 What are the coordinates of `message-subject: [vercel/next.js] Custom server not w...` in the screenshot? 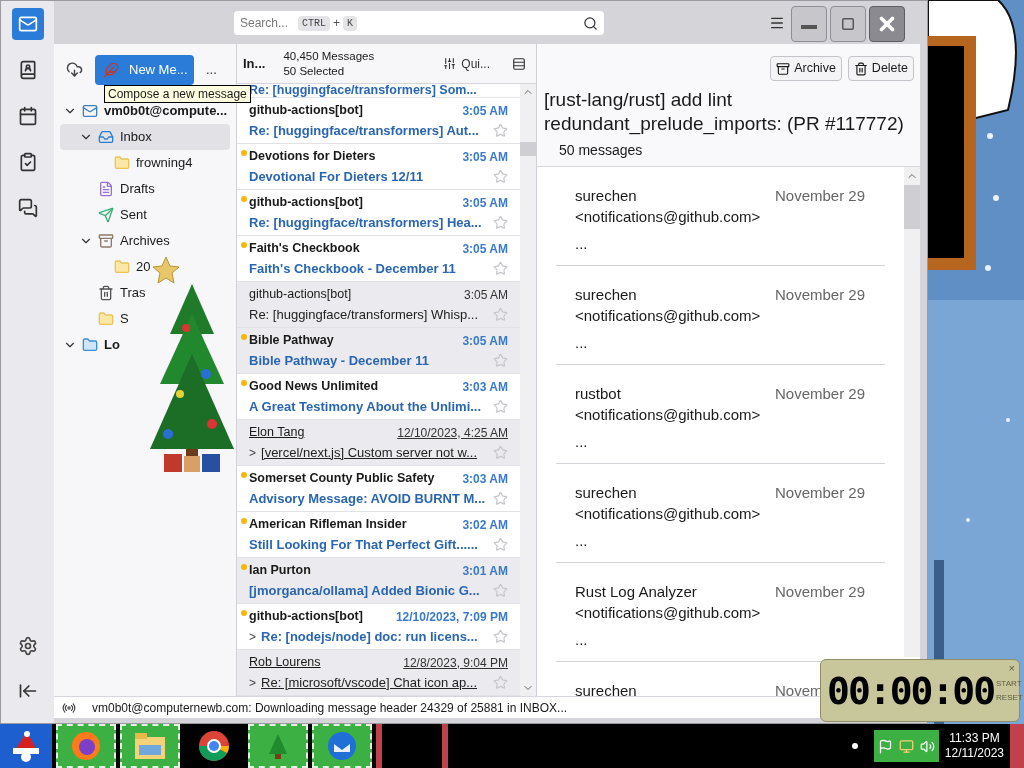 It's located at (369, 452).